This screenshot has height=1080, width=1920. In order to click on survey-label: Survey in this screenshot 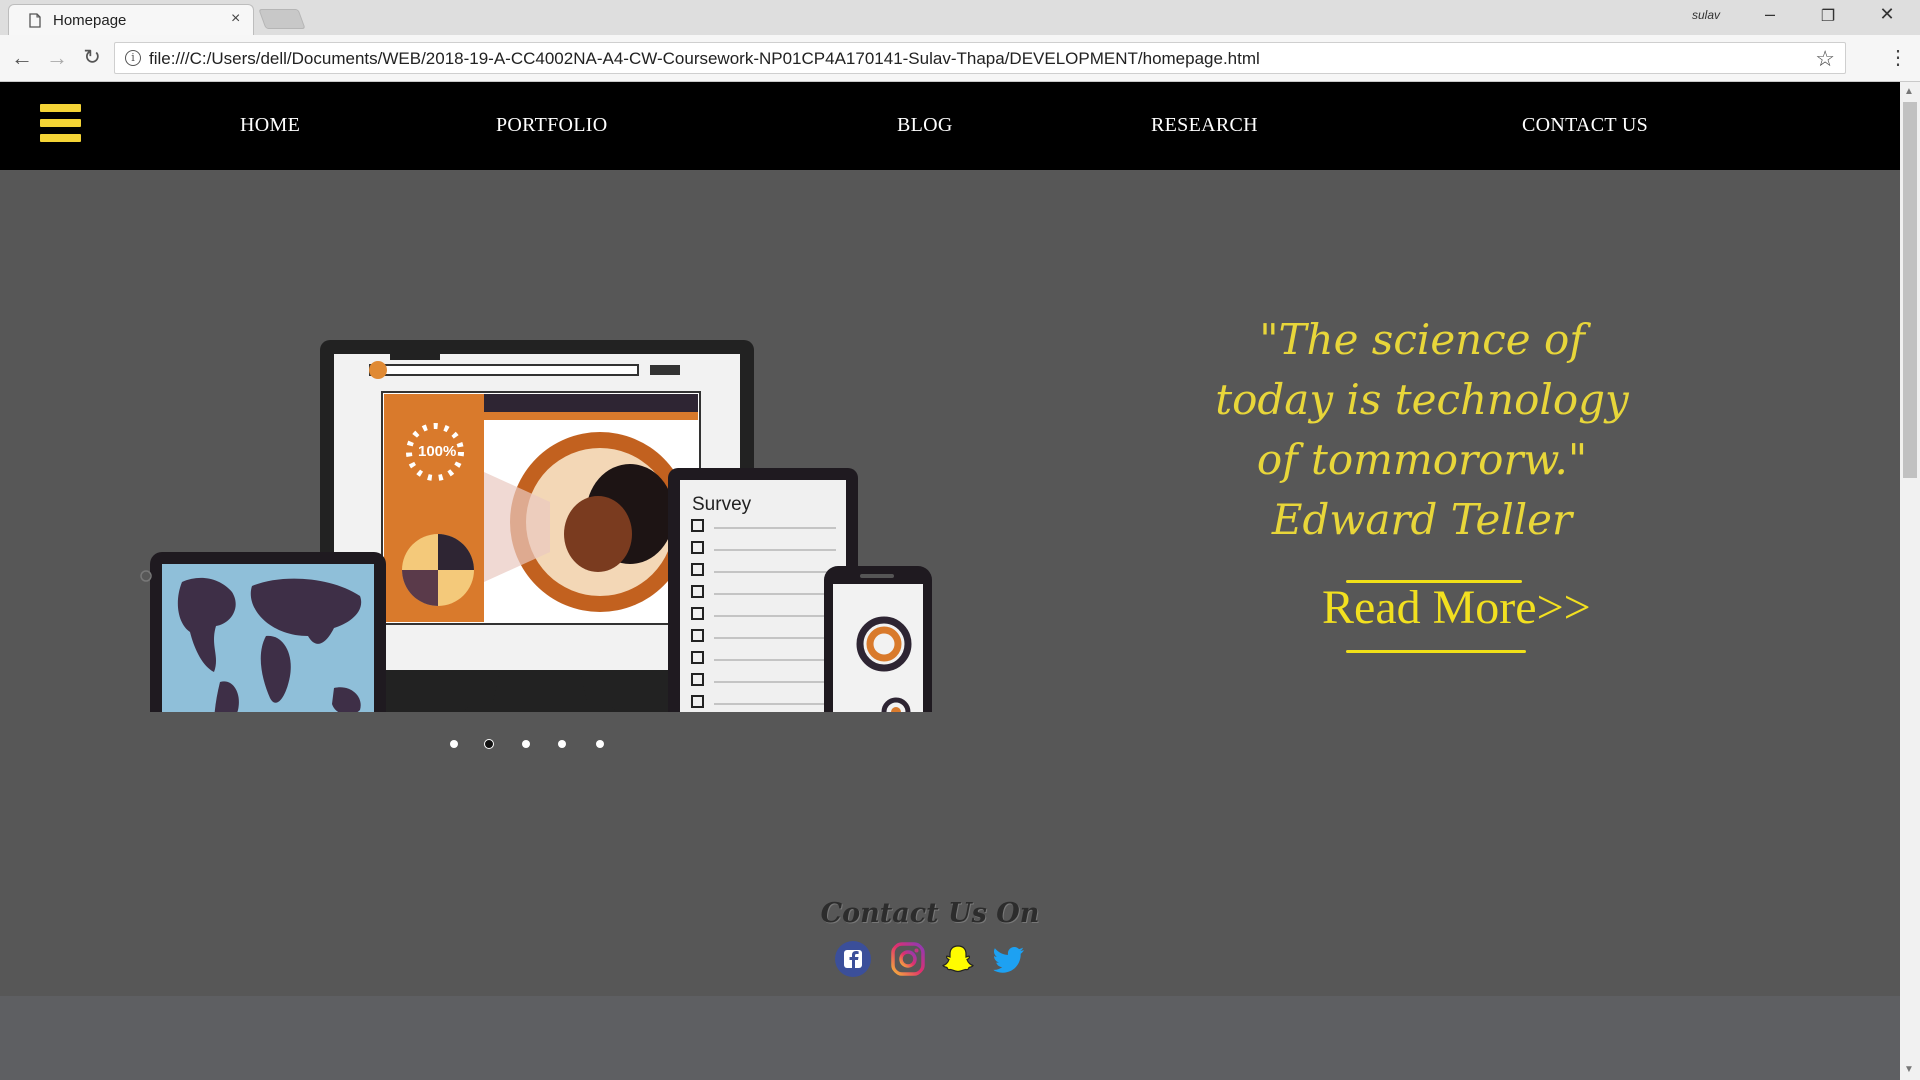, I will do `click(722, 504)`.